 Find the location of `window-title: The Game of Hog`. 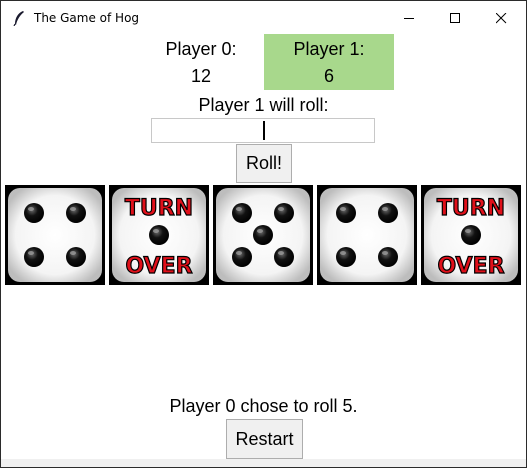

window-title: The Game of Hog is located at coordinates (87, 18).